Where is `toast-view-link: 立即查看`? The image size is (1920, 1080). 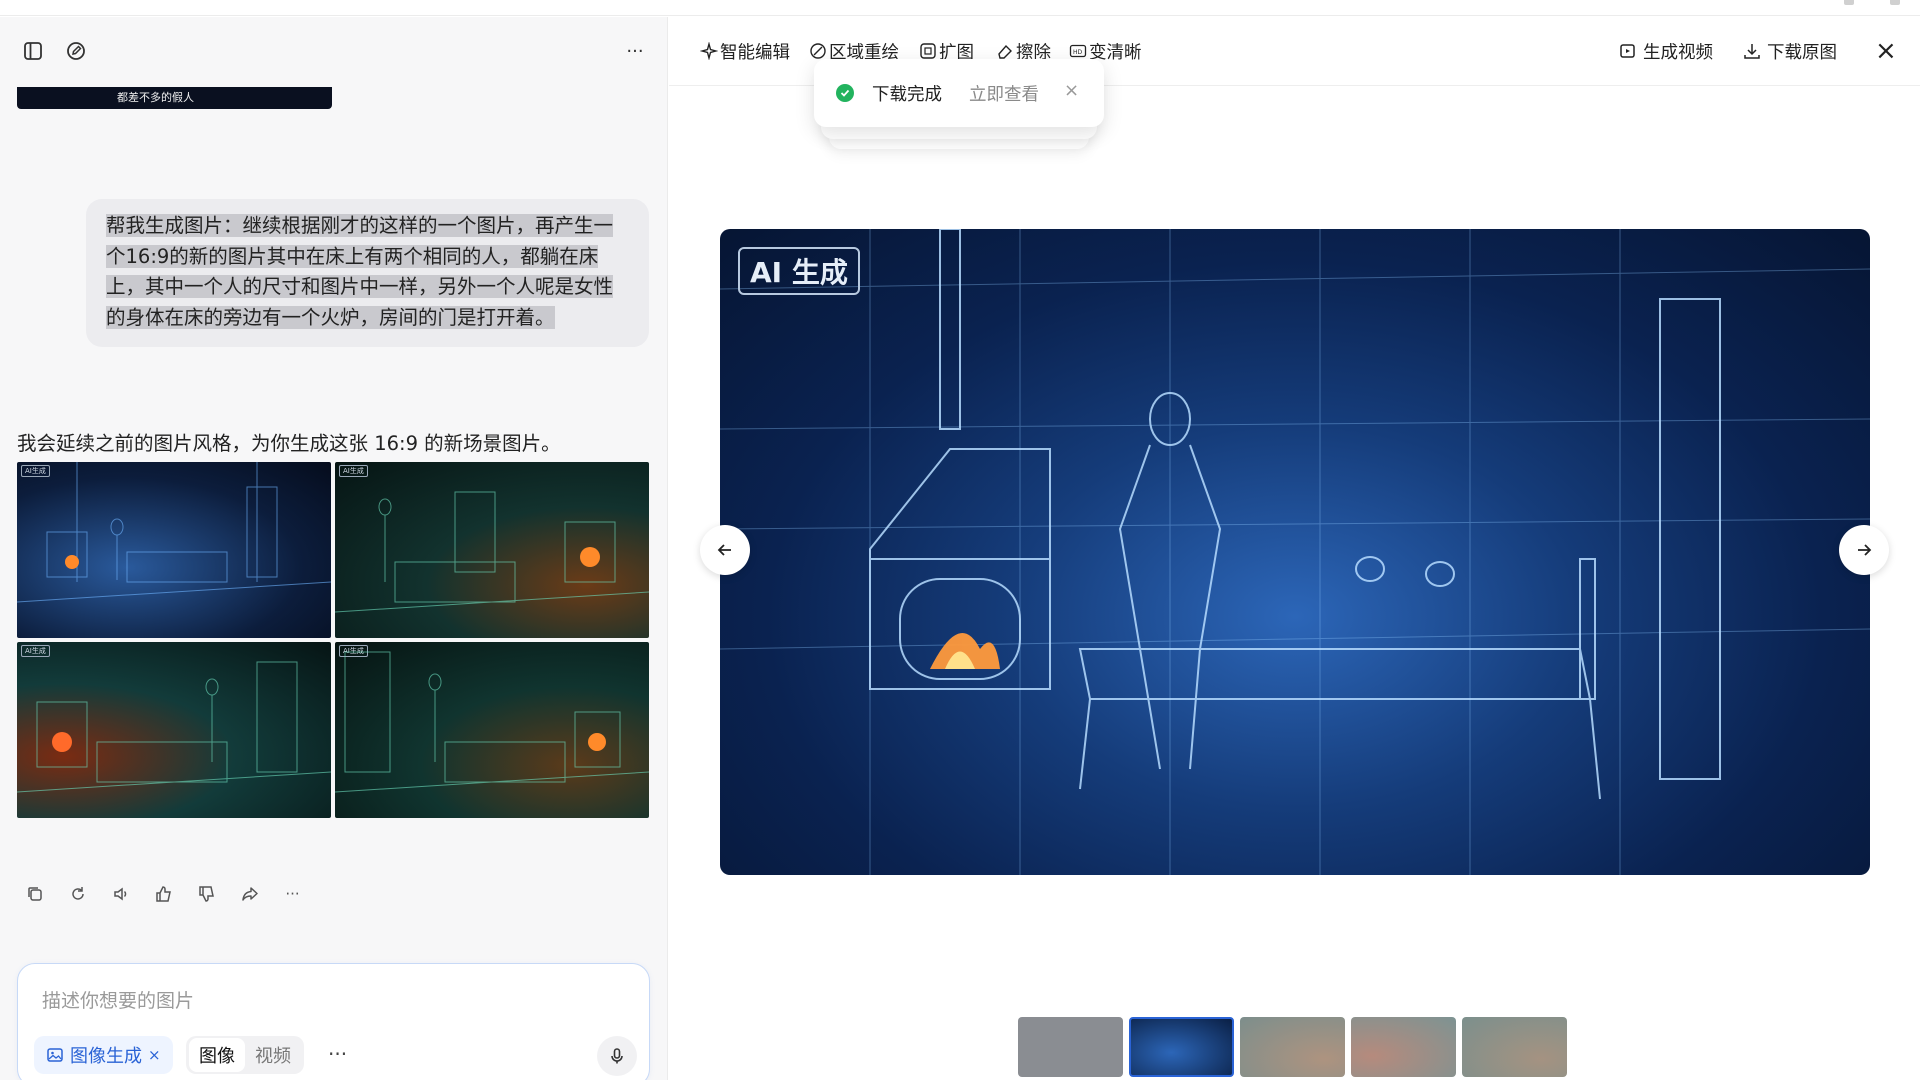
toast-view-link: 立即查看 is located at coordinates (1004, 93).